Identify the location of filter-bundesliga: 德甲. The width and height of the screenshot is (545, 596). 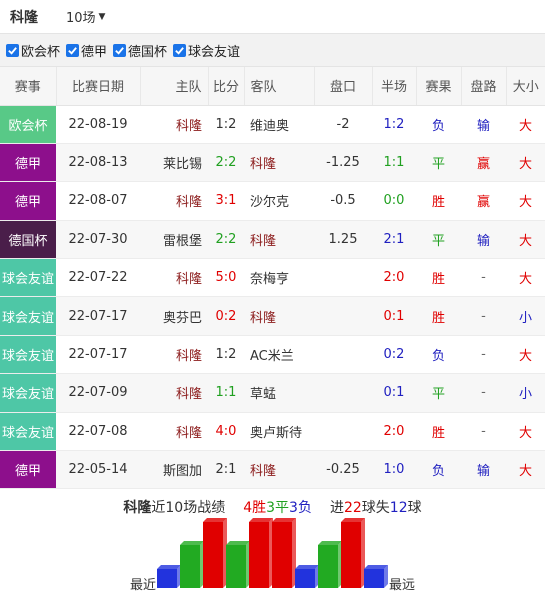
(86, 50).